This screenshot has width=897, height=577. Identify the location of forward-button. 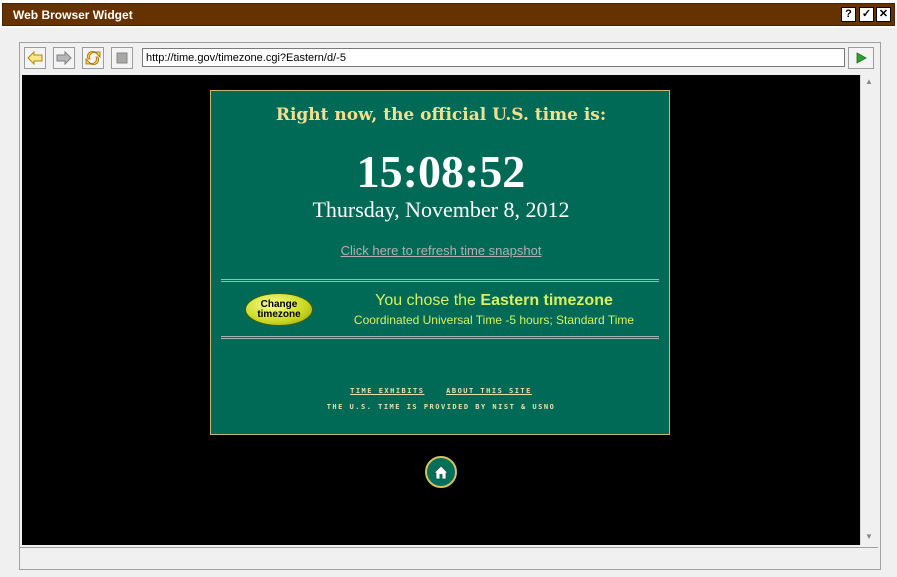
(64, 58).